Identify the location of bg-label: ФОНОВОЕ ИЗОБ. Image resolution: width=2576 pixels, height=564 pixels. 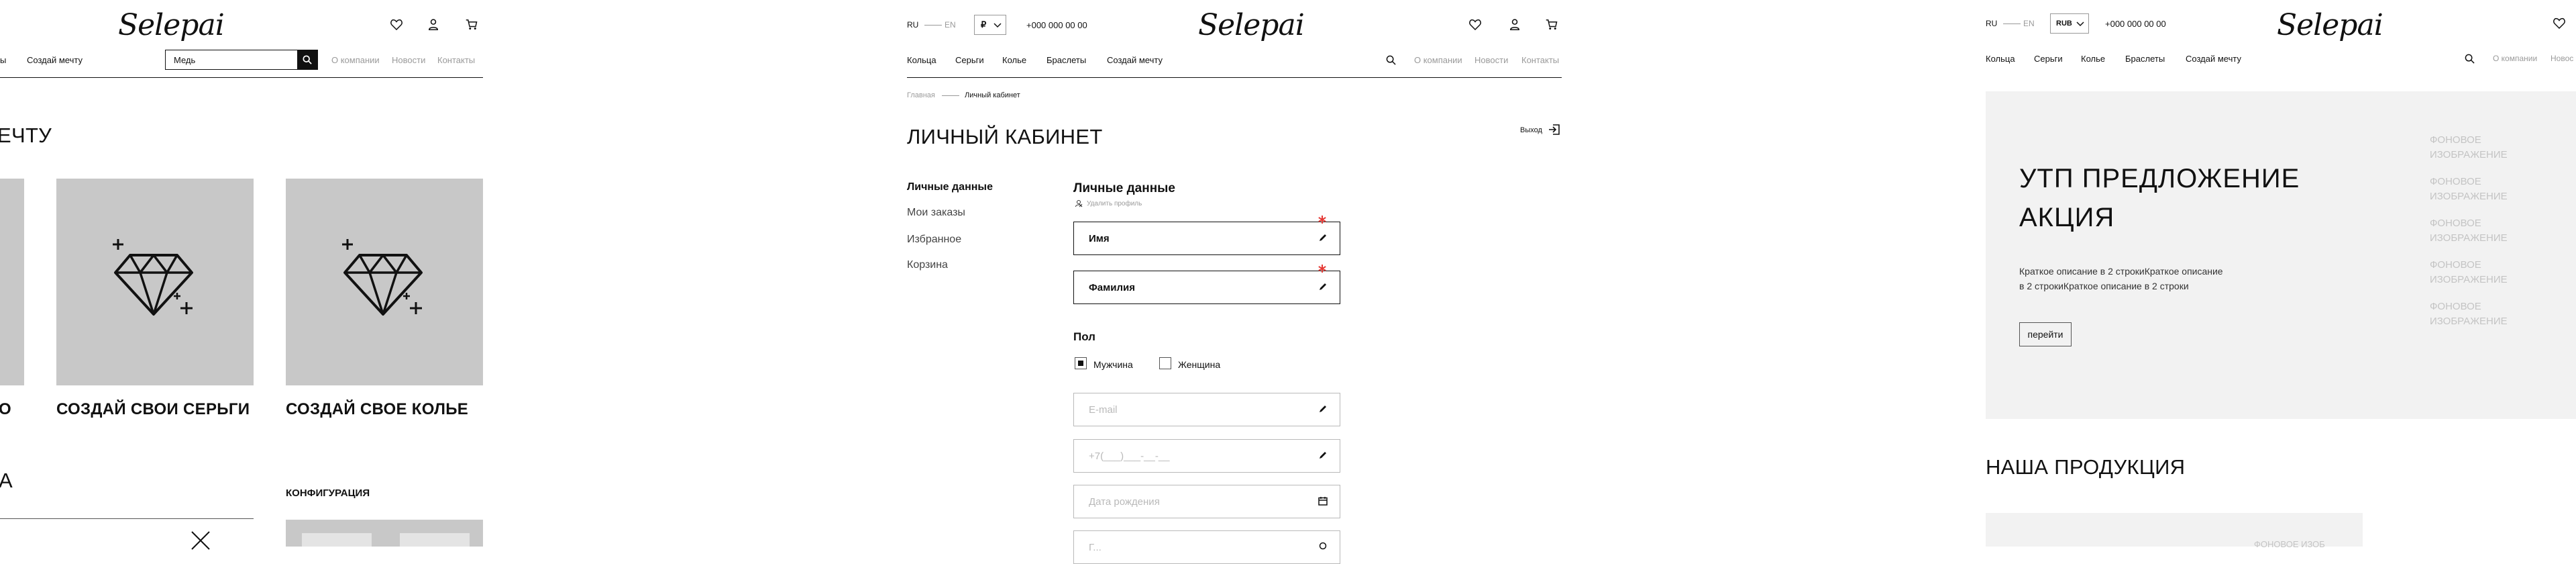
(2289, 544).